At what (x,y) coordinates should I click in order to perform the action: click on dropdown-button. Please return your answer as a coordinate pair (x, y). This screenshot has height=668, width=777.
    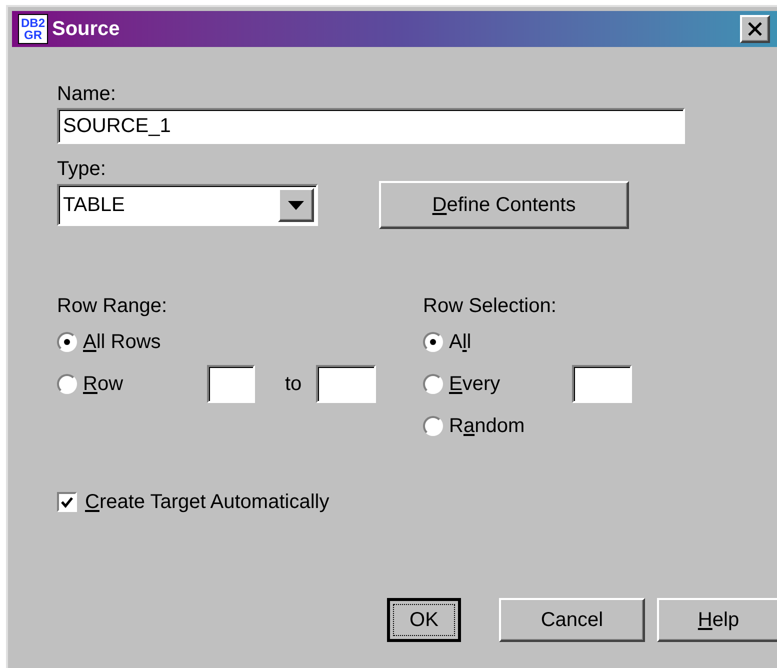
    Looking at the image, I should click on (296, 205).